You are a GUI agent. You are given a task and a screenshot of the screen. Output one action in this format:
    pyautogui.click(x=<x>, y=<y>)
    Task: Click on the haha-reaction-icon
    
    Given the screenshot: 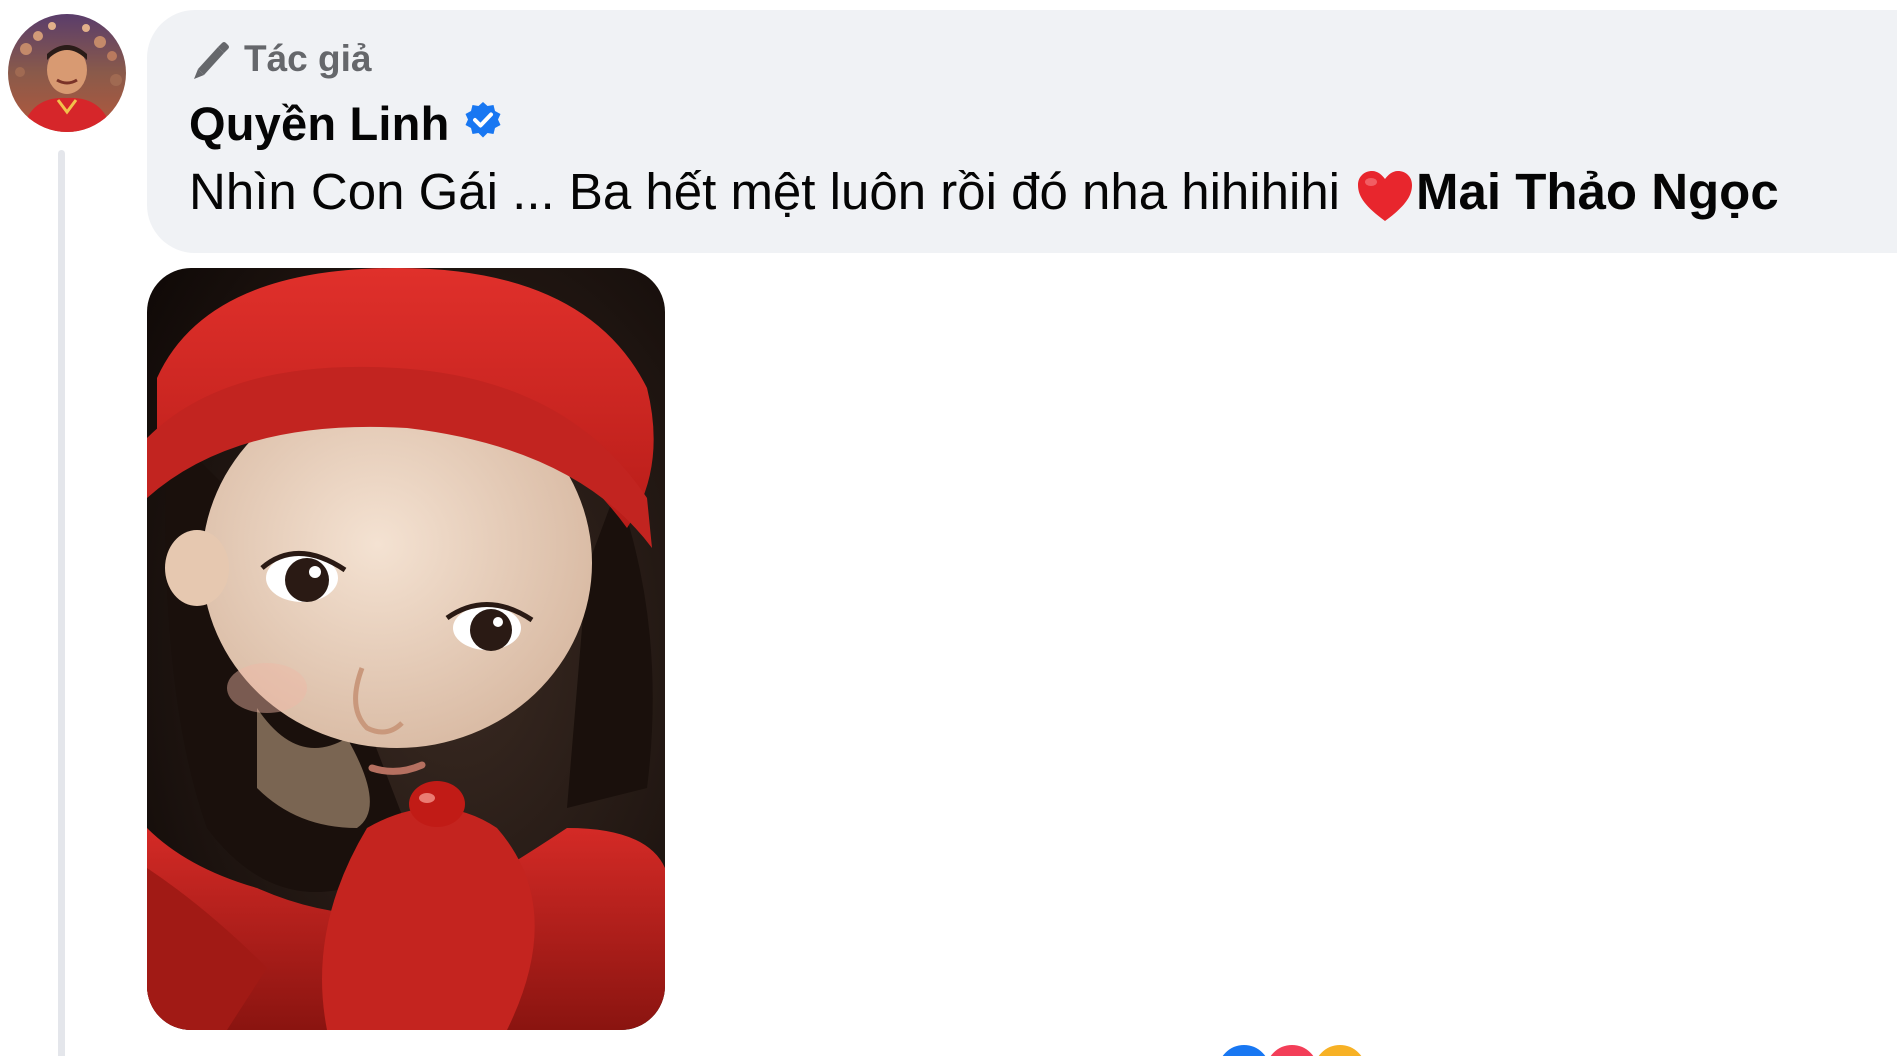 What is the action you would take?
    pyautogui.click(x=1340, y=1049)
    